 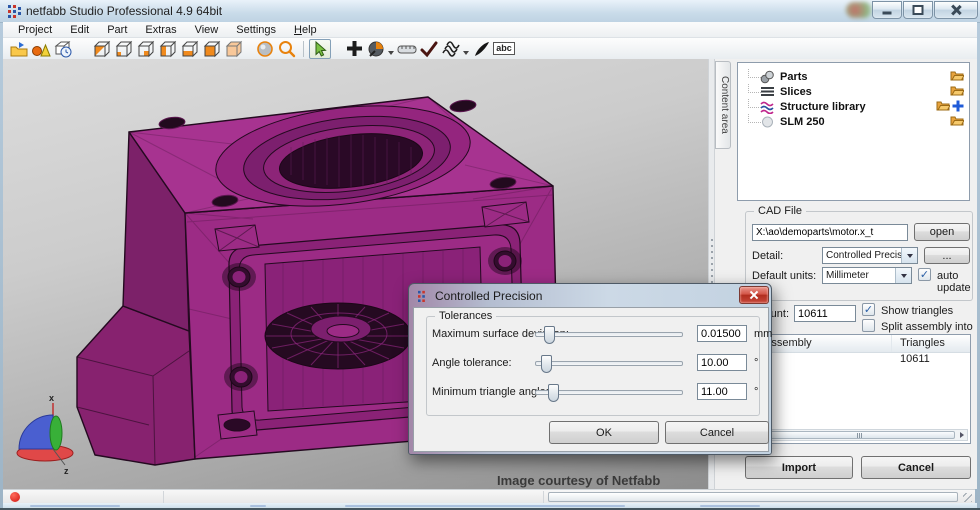 What do you see at coordinates (167, 49) in the screenshot?
I see `view-cube-4-button` at bounding box center [167, 49].